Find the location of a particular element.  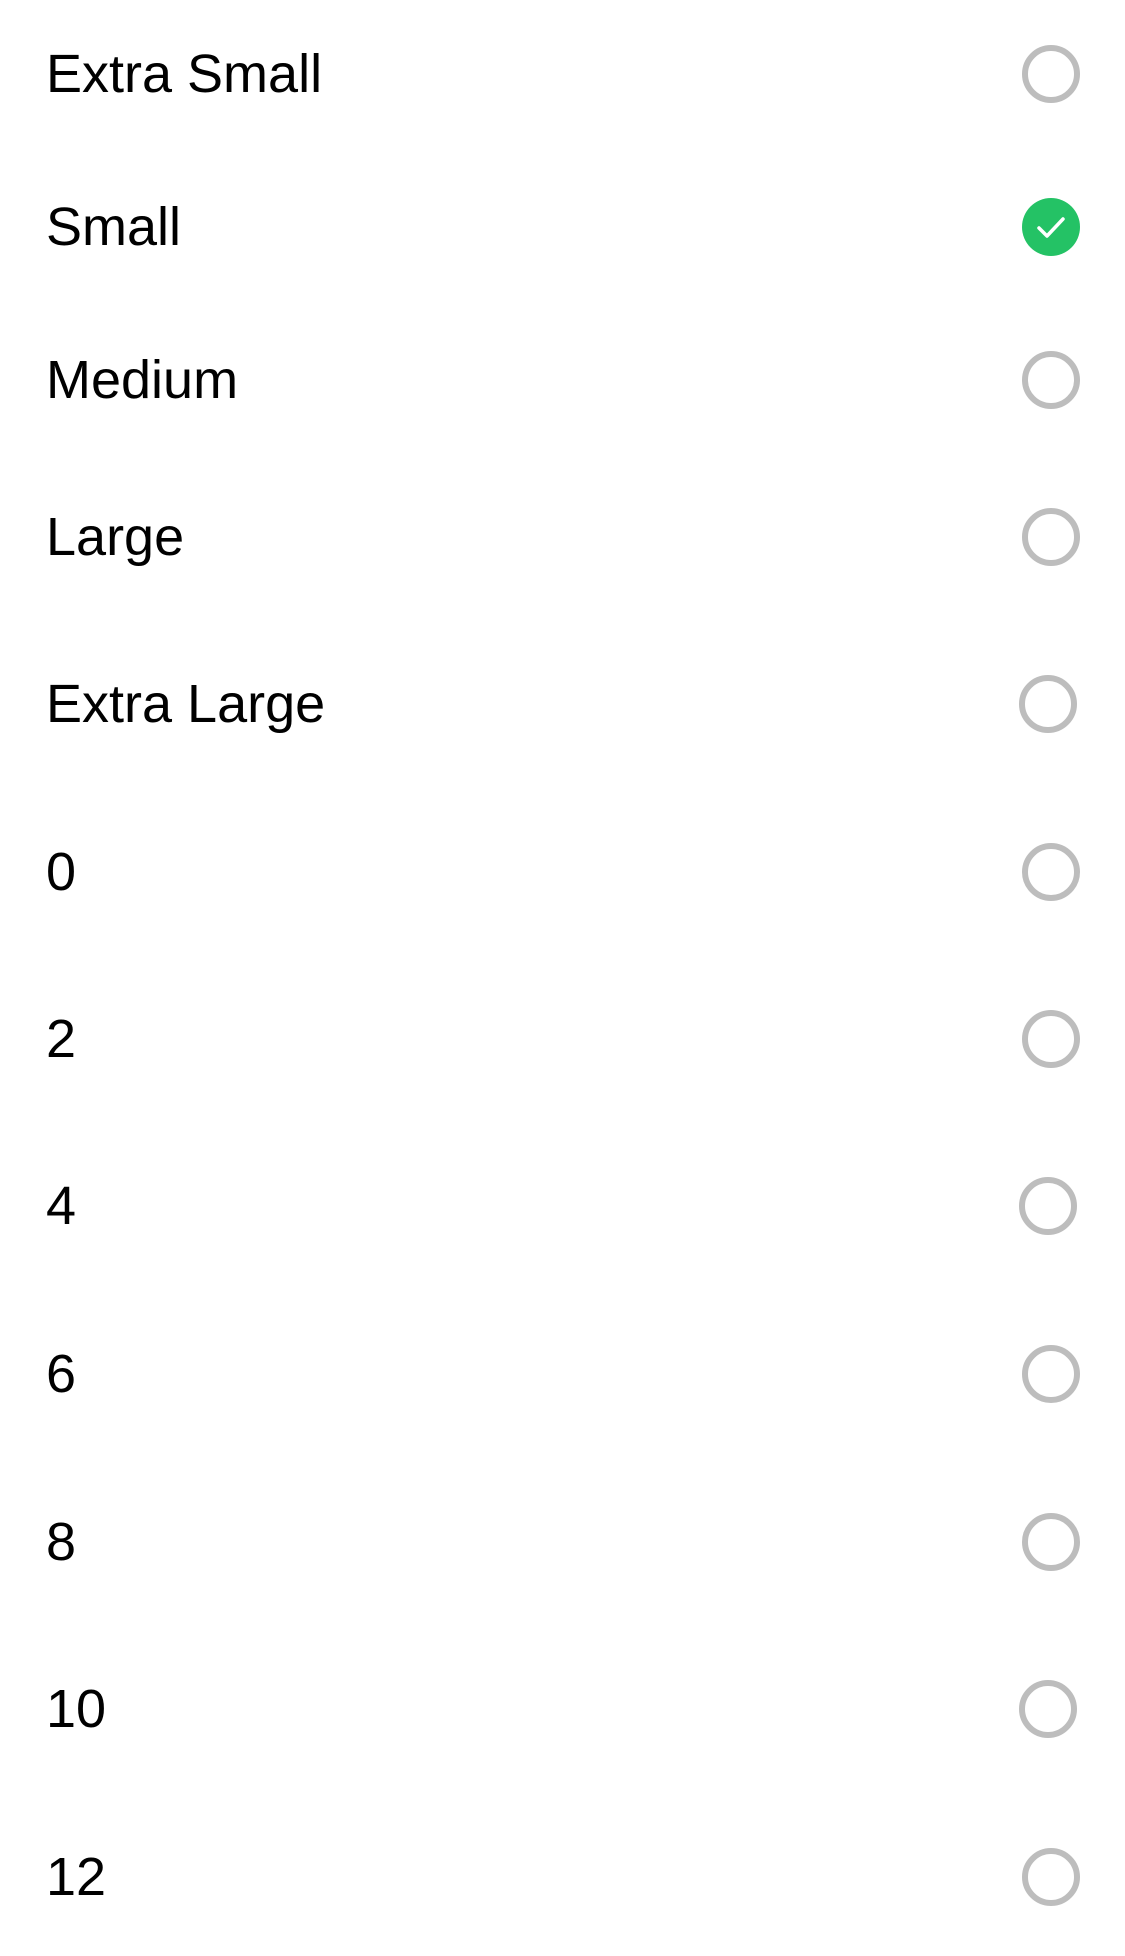

option-row-medium: Medium is located at coordinates (562, 380).